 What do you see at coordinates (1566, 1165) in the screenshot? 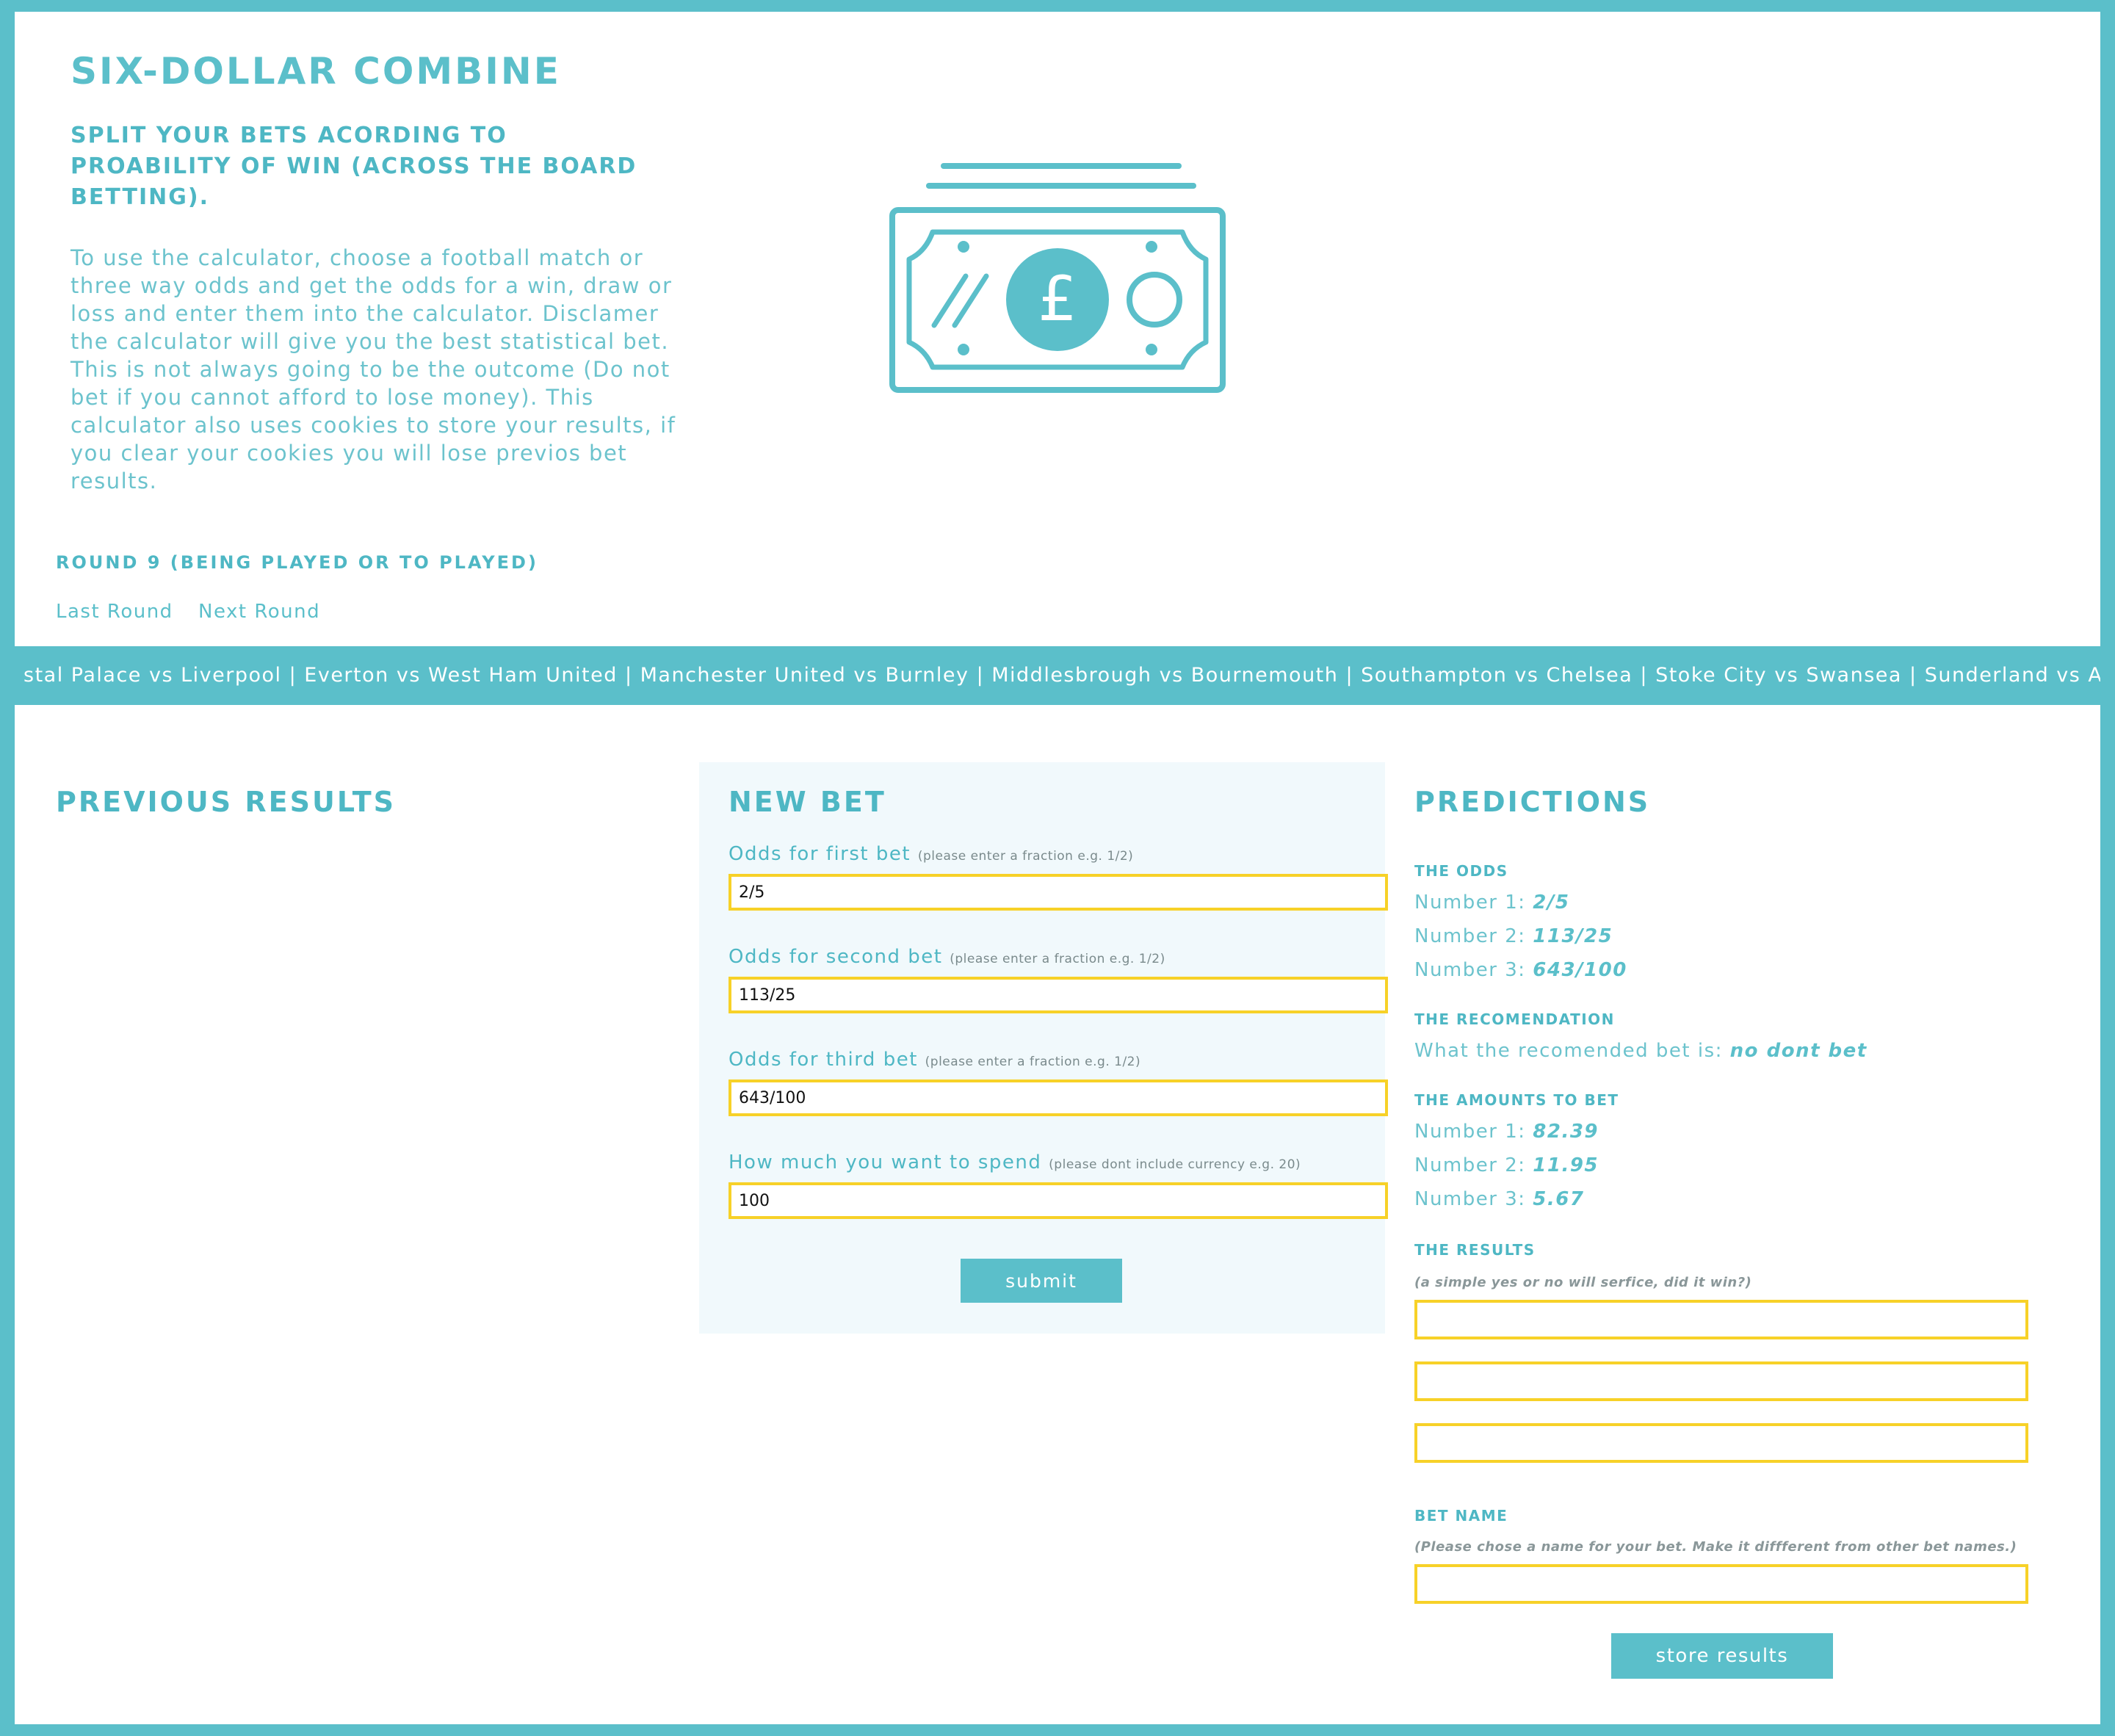
I see `amount-value-2: 11.95` at bounding box center [1566, 1165].